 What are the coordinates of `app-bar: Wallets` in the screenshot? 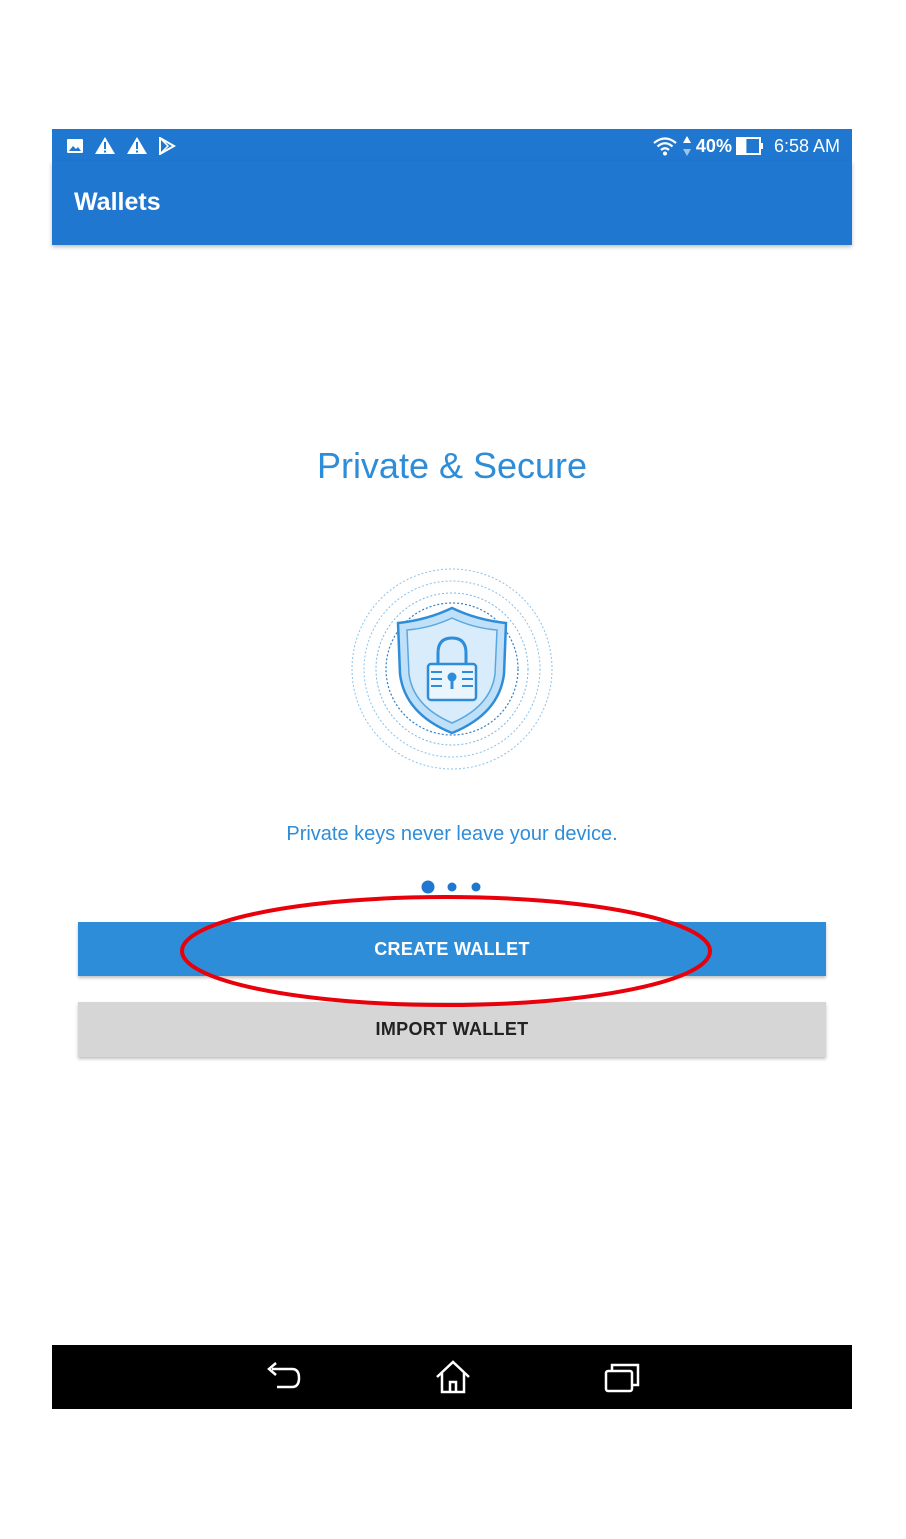 It's located at (452, 203).